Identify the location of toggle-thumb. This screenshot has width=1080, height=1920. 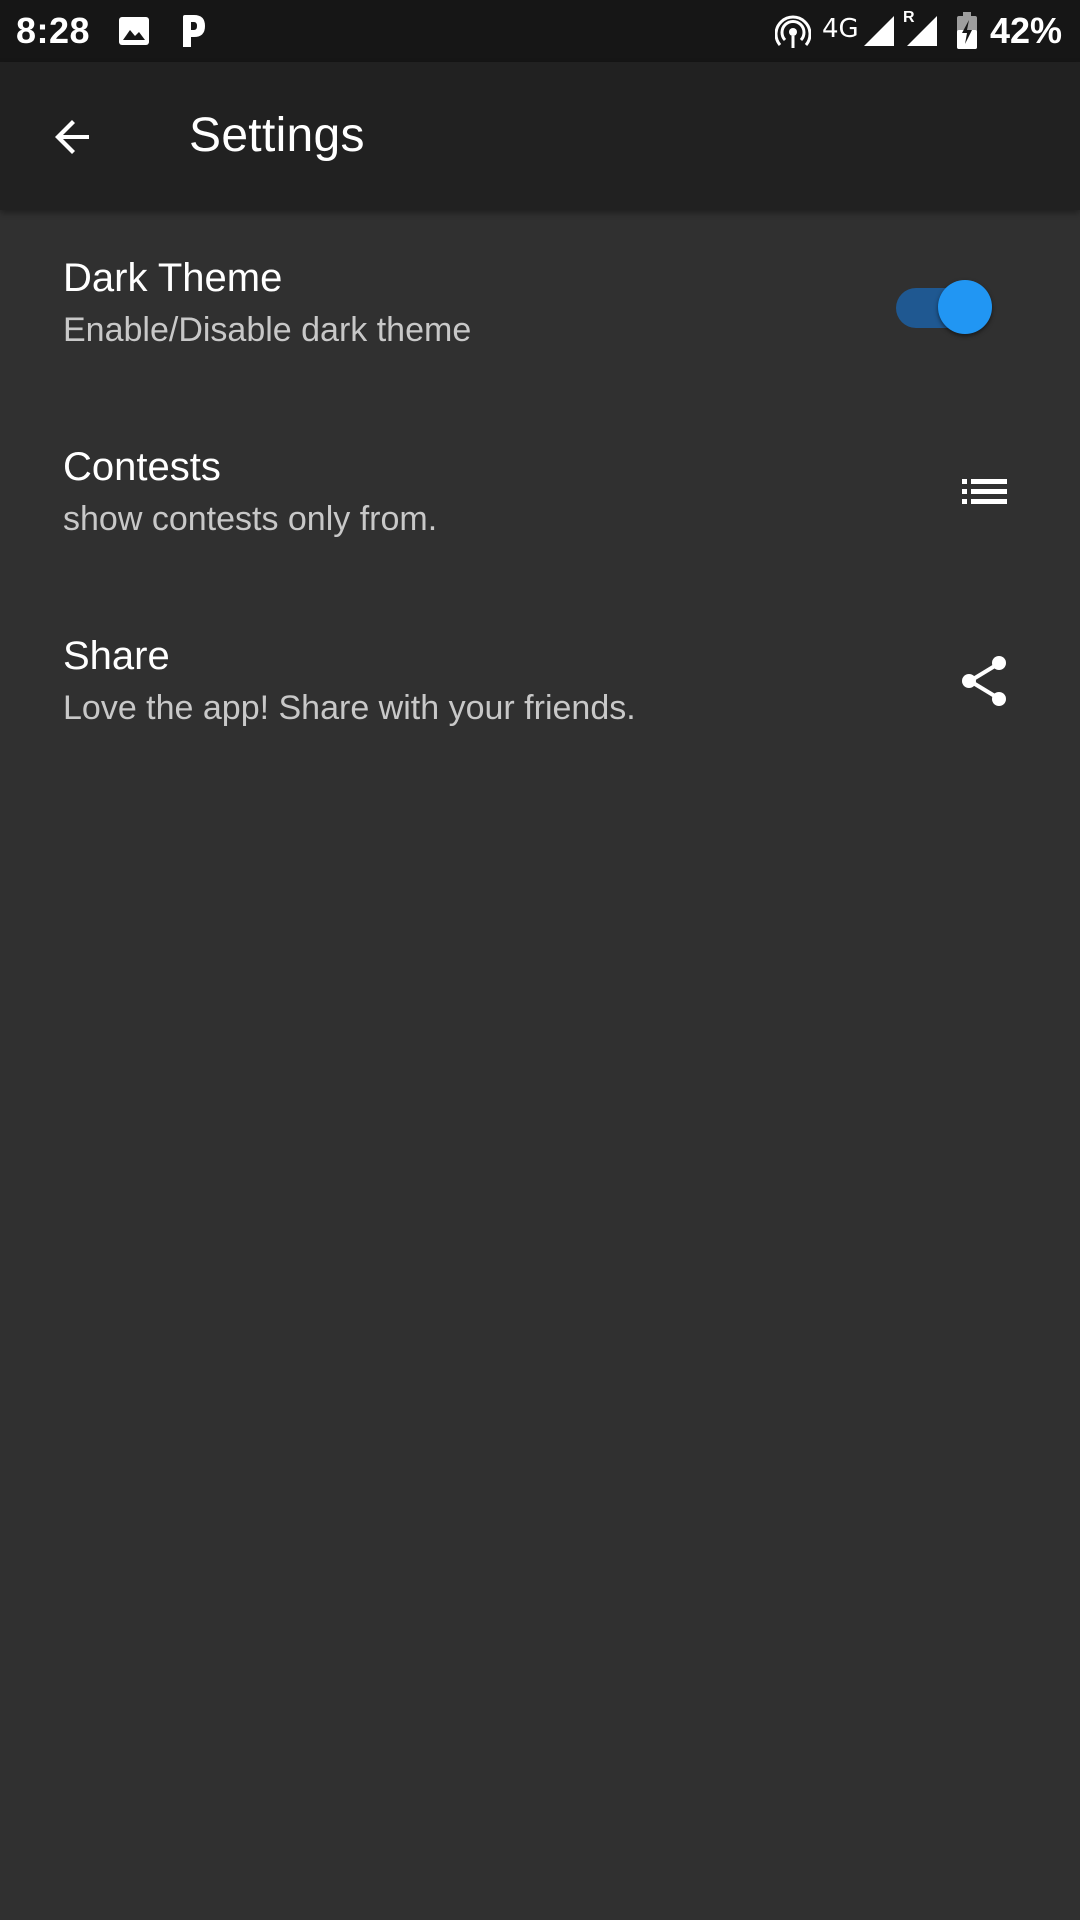
(965, 307).